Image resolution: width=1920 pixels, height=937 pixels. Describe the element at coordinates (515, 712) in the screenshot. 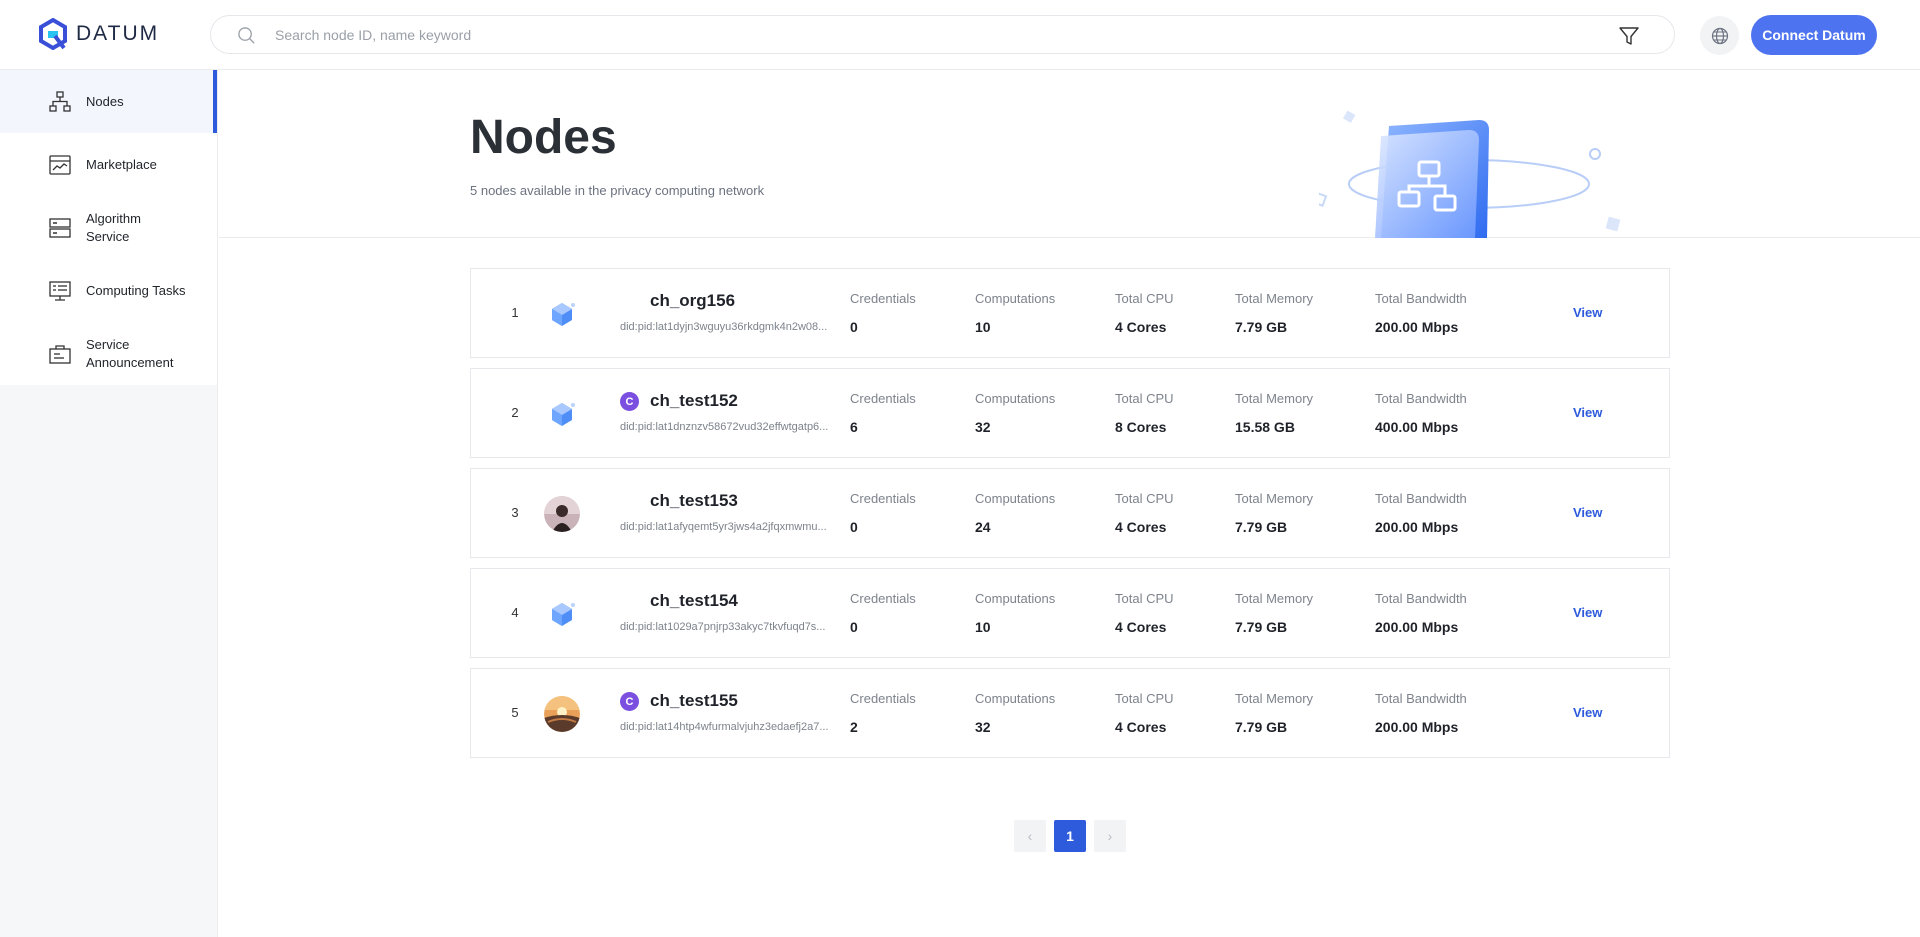

I see `row-index: 5` at that location.